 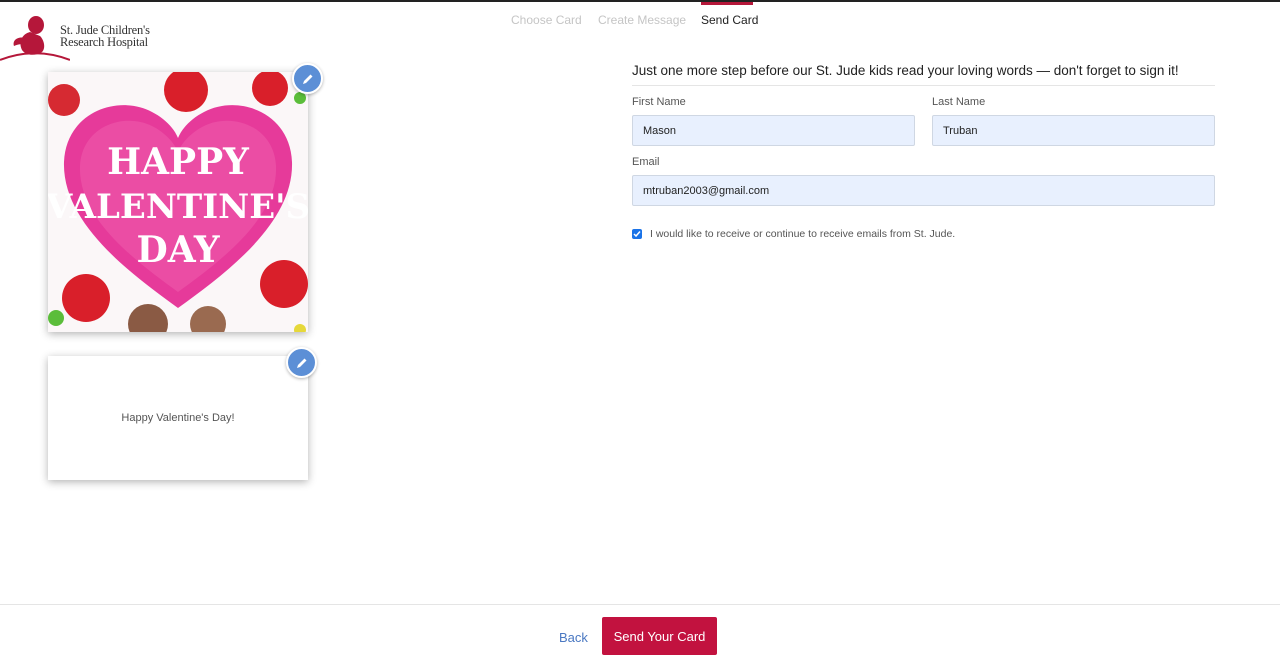 I want to click on card-front-image: HAPPY VALENTINE'S DAY, so click(x=178, y=202).